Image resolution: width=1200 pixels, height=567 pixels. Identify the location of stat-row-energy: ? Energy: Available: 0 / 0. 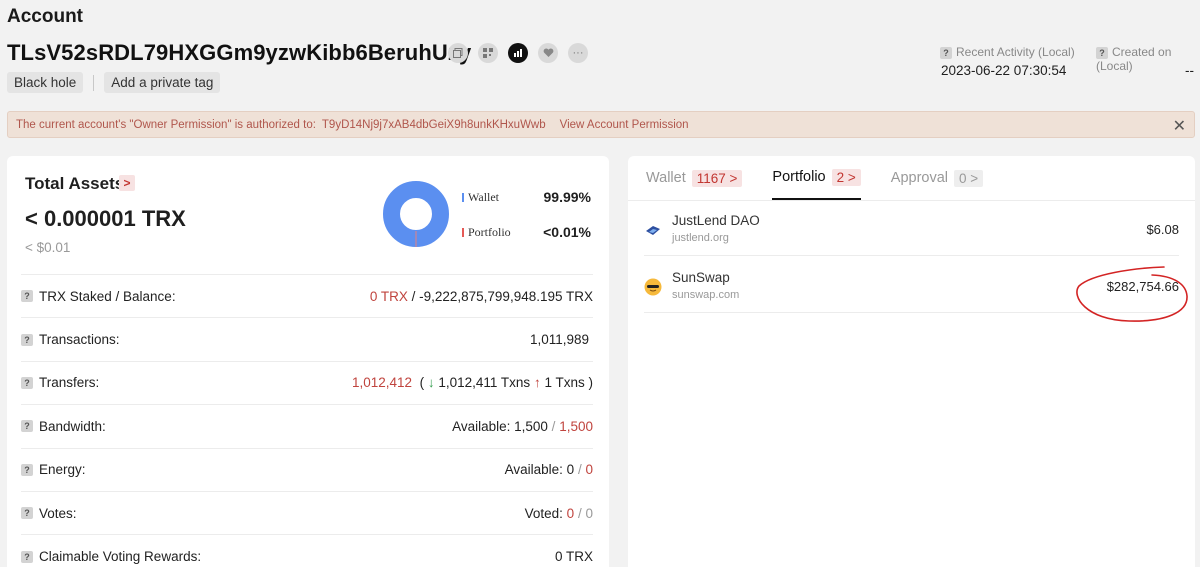
(307, 469).